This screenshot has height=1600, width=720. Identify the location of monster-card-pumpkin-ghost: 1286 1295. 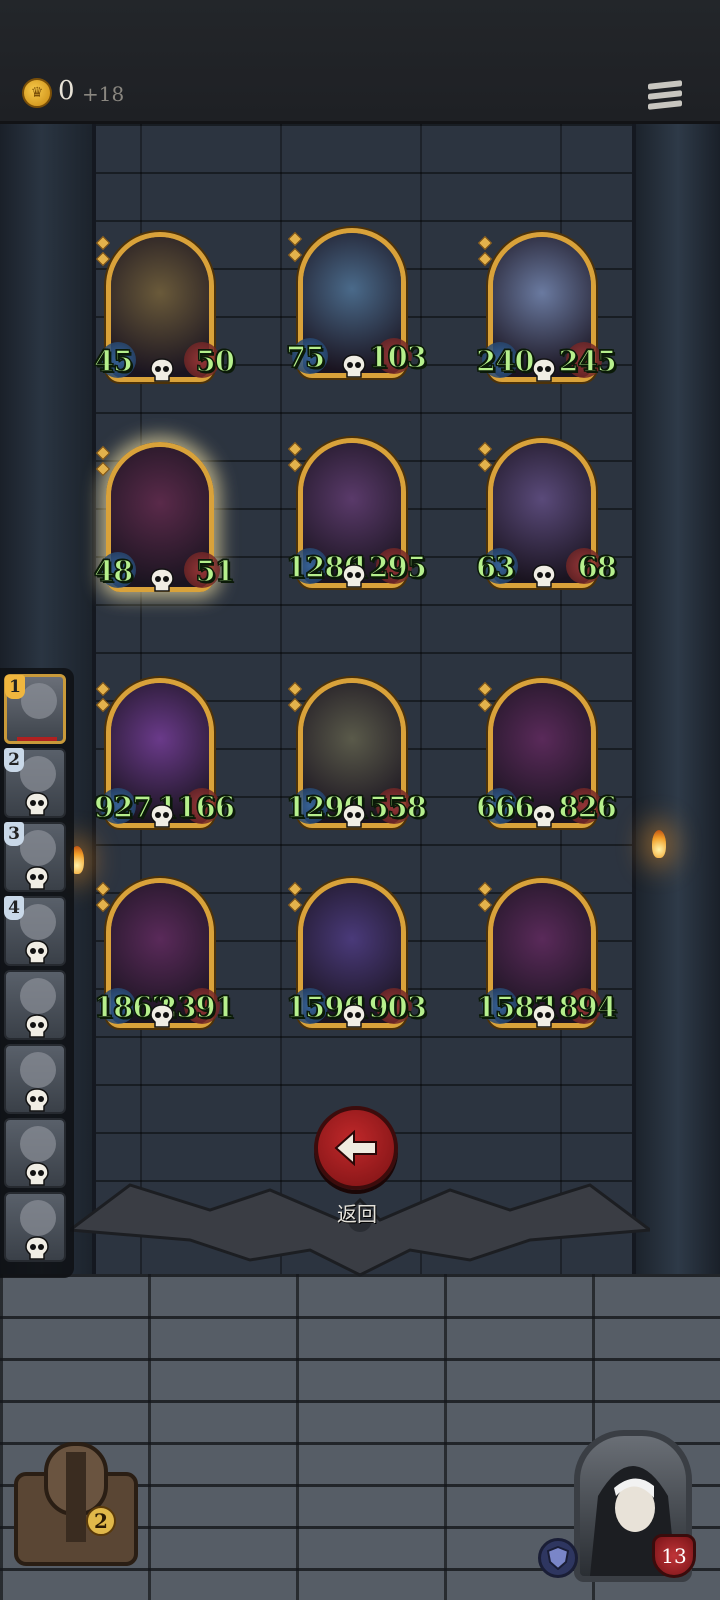
(356, 514).